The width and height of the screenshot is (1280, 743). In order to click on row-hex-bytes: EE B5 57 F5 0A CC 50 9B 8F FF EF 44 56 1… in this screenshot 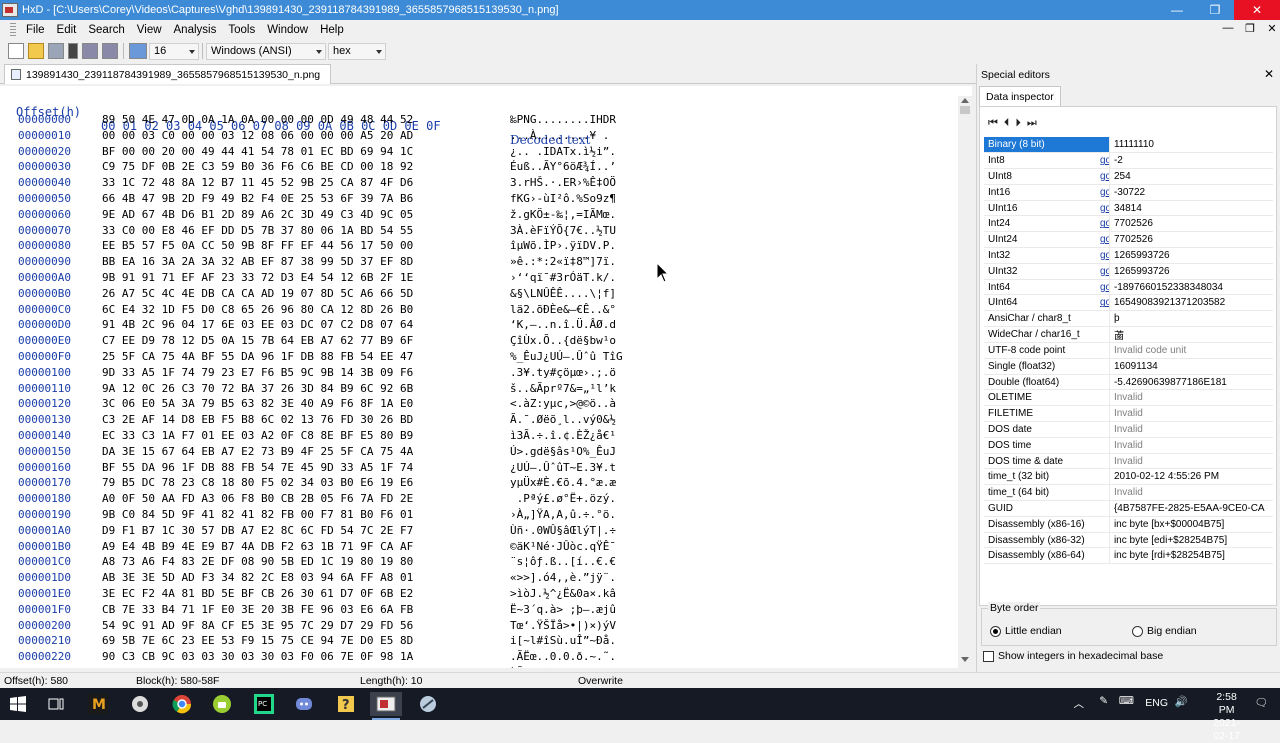, I will do `click(257, 245)`.